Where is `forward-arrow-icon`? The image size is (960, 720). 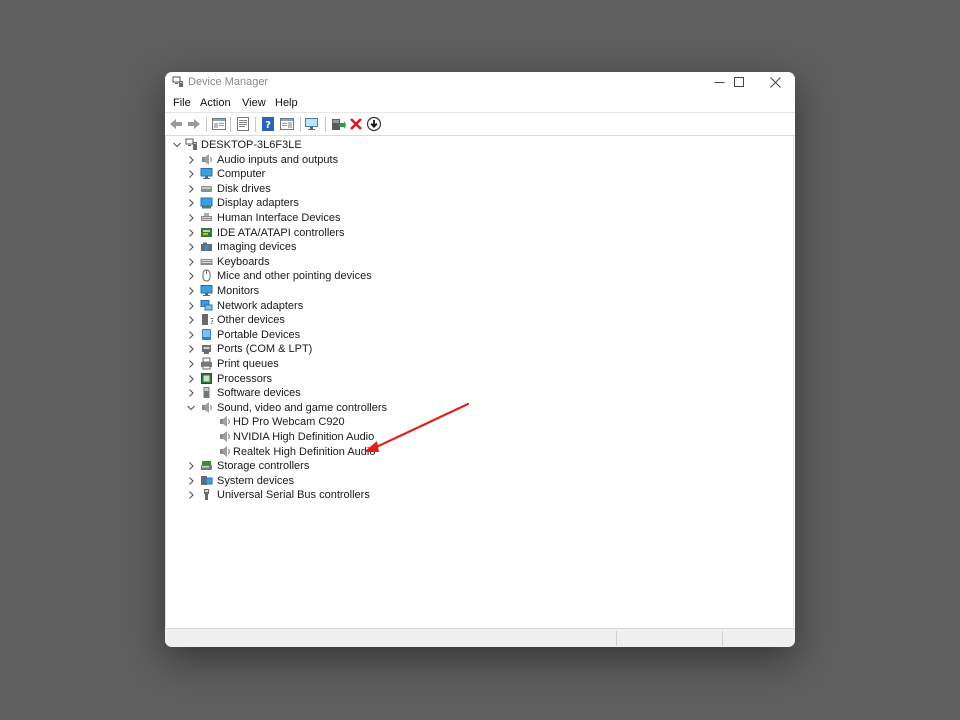
forward-arrow-icon is located at coordinates (194, 124).